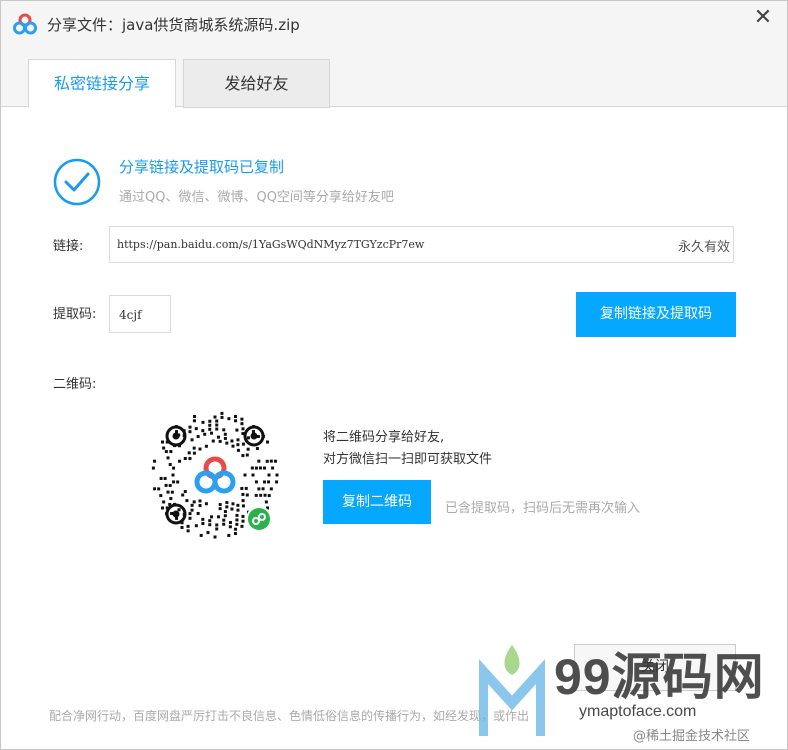 This screenshot has height=750, width=788. I want to click on watermark-domain: ymaptoface.com, so click(638, 712).